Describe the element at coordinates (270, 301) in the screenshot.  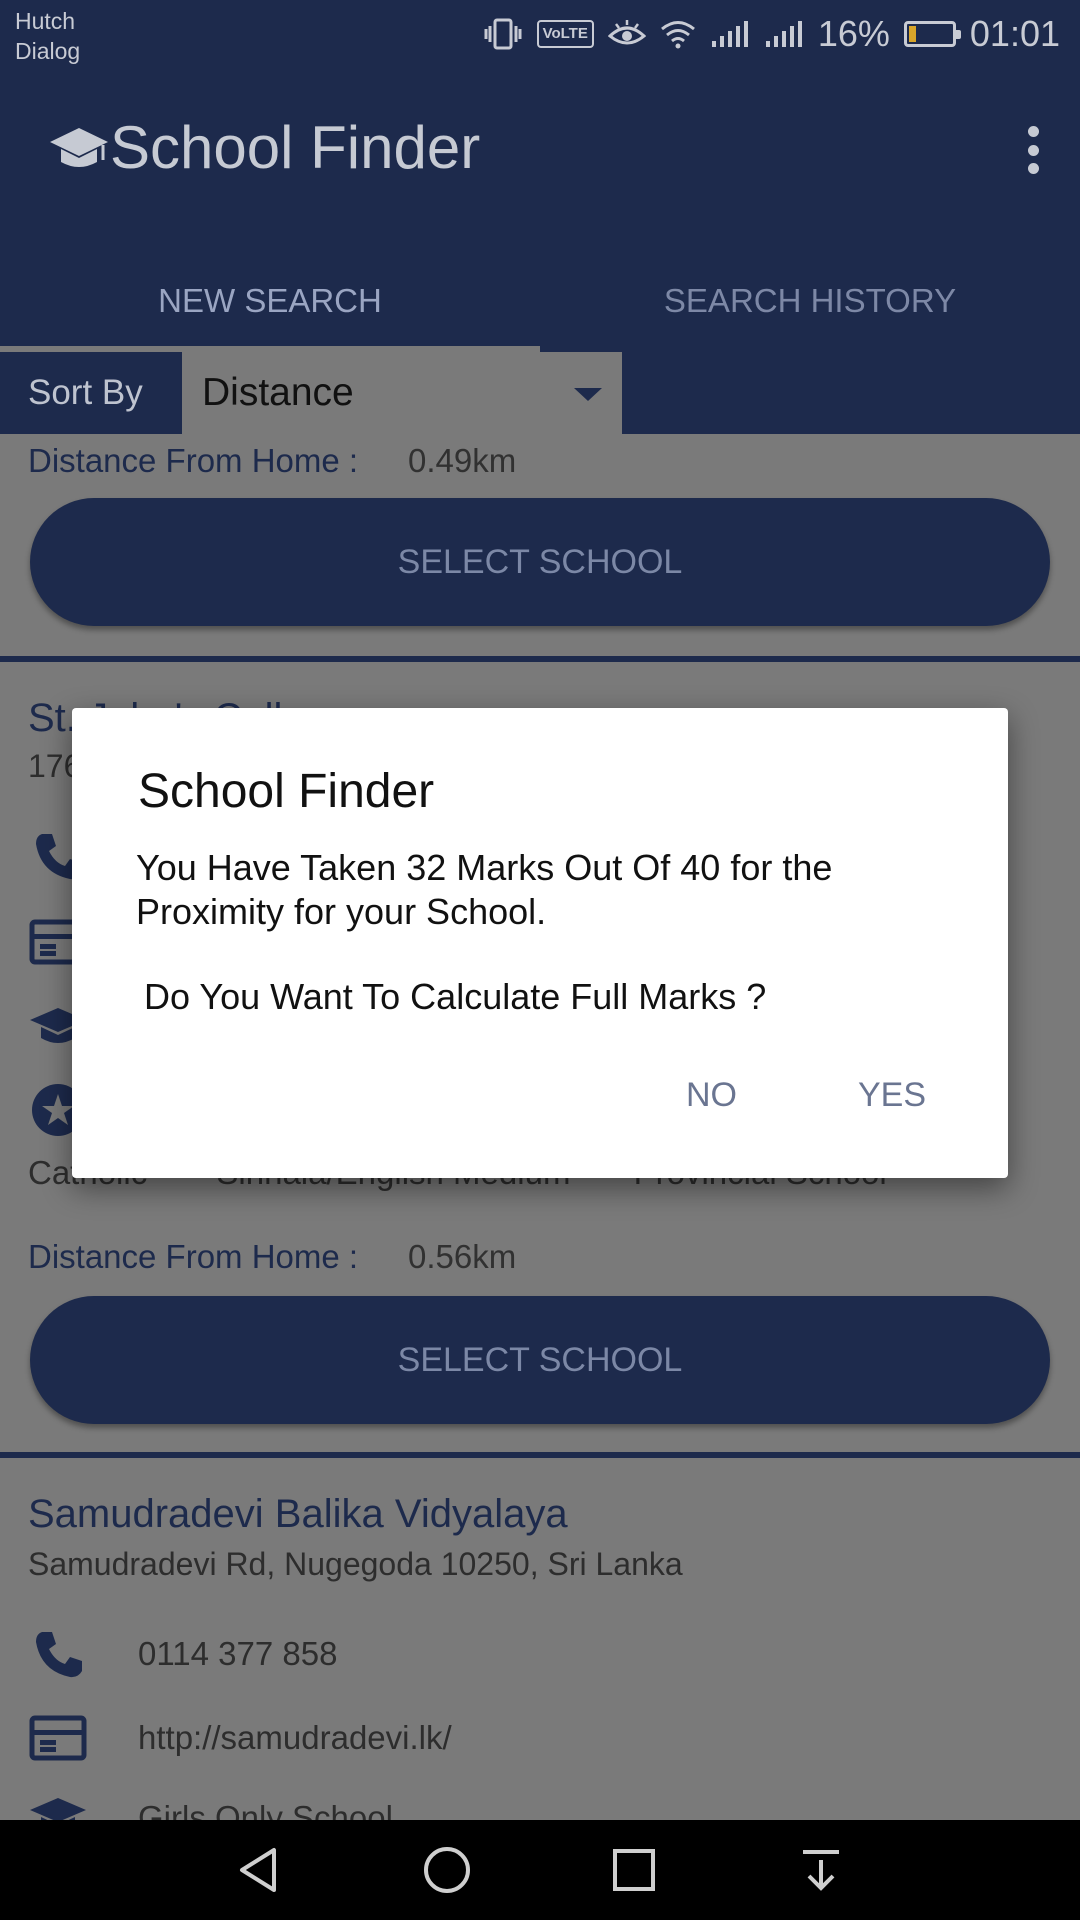
I see `tab-new-search: NEW SEARCH` at that location.